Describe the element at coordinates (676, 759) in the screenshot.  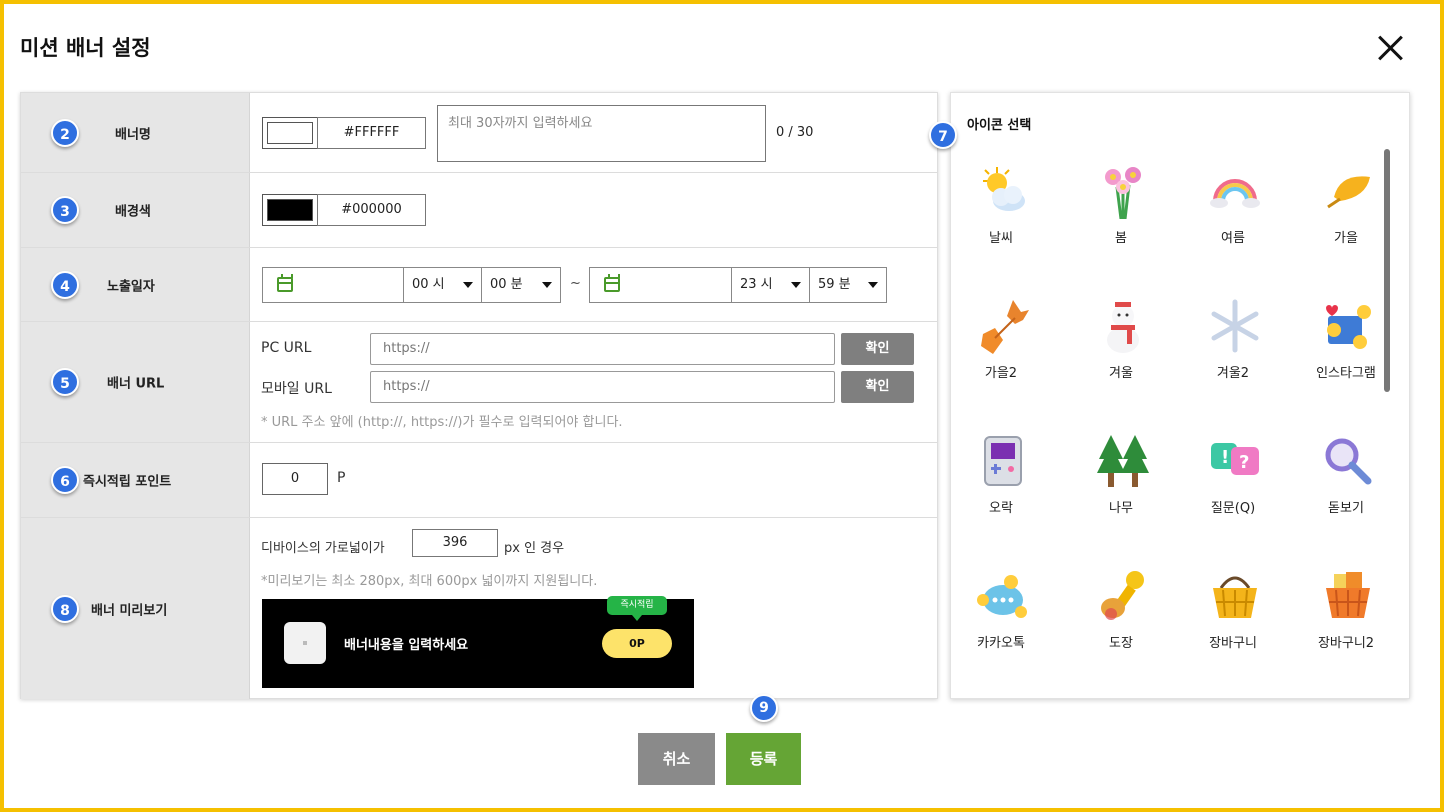
I see `cancel-button: 취소` at that location.